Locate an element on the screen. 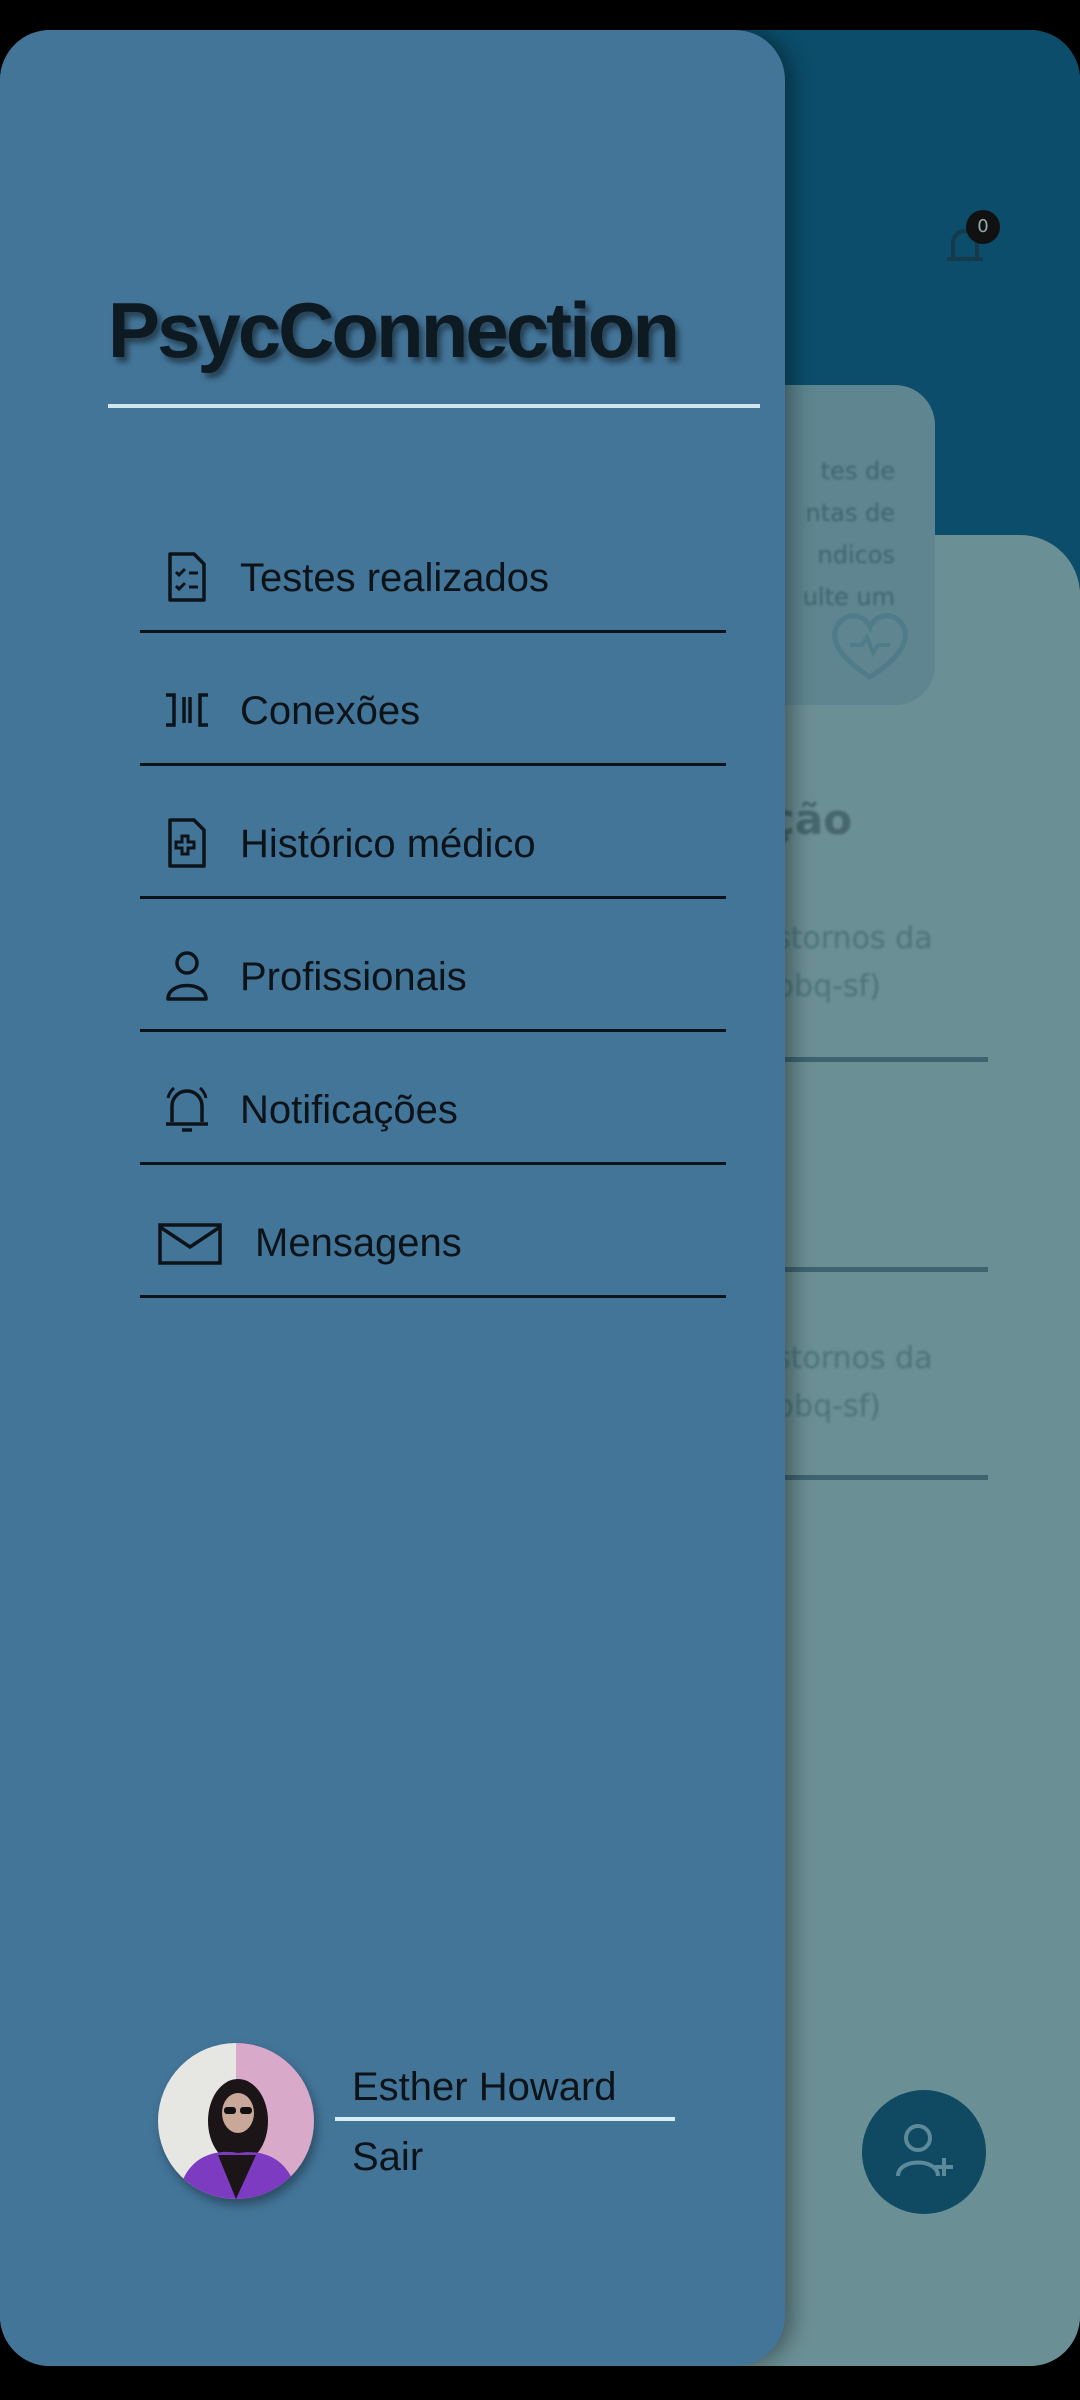  medical-file-icon is located at coordinates (187, 843).